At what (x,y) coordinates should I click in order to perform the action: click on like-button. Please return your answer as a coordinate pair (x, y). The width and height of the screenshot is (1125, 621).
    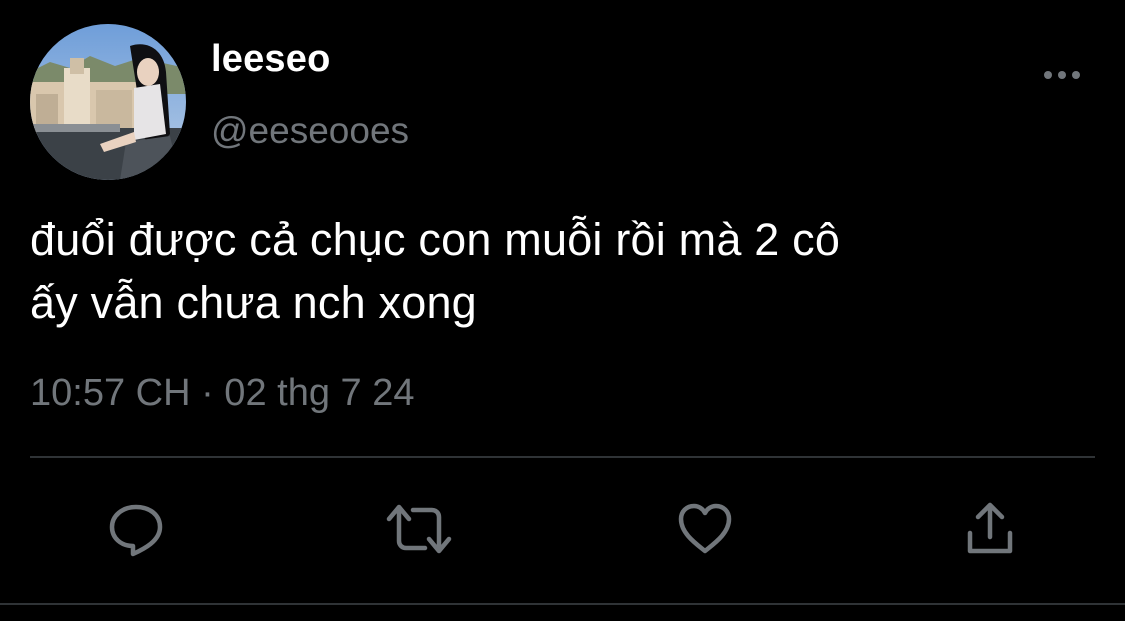
    Looking at the image, I should click on (705, 531).